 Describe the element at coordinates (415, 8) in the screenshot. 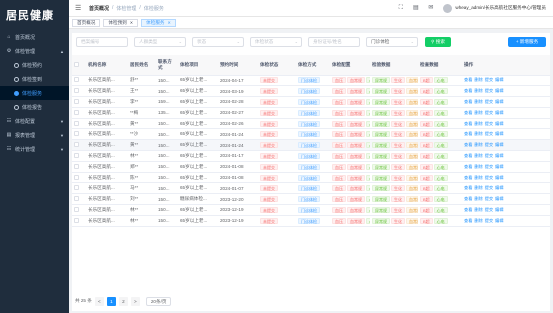

I see `bell-icon: ▤` at that location.